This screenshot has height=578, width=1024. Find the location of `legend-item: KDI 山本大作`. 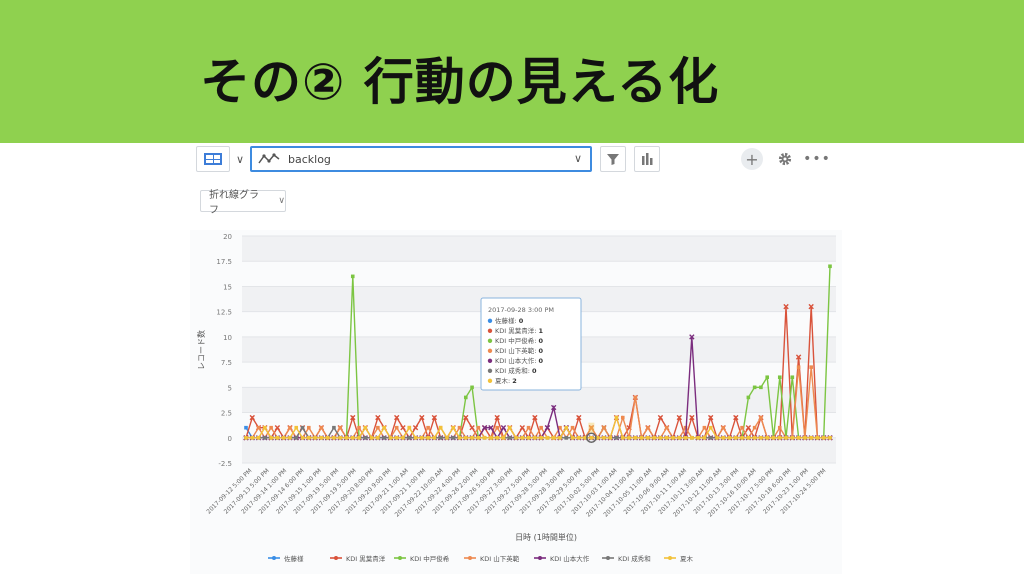

legend-item: KDI 山本大作 is located at coordinates (570, 558).